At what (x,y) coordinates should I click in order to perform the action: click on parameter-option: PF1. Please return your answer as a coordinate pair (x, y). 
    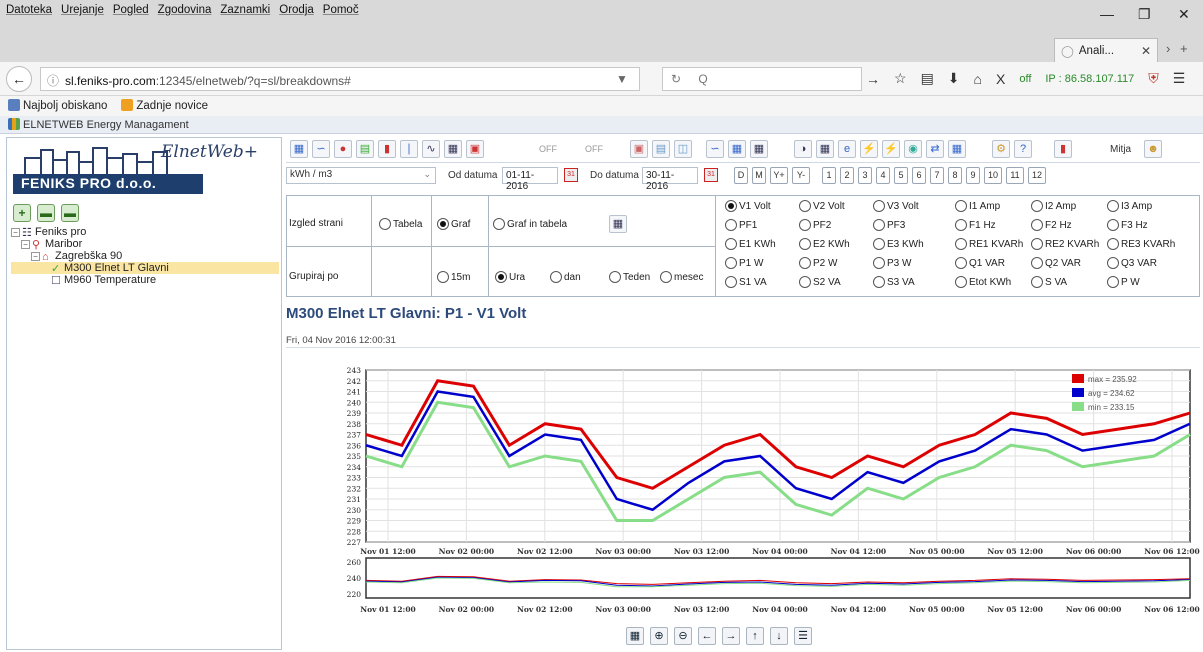
    Looking at the image, I should click on (741, 225).